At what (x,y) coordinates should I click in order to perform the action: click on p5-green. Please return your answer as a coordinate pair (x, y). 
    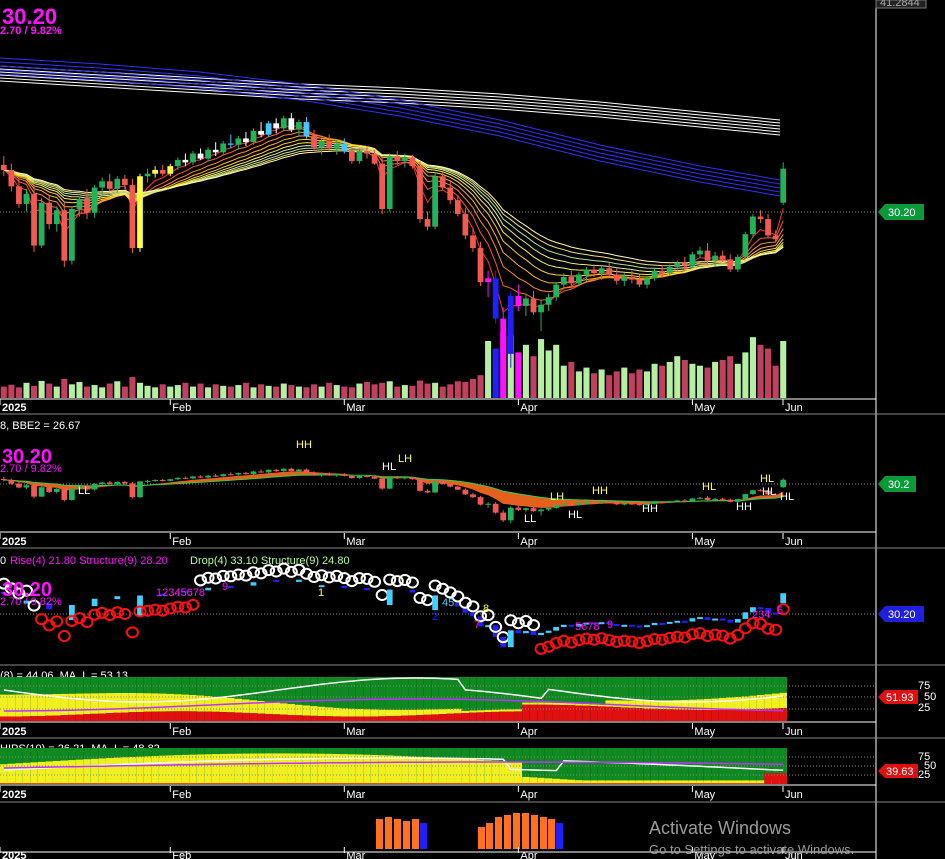
    Looking at the image, I should click on (662, 766).